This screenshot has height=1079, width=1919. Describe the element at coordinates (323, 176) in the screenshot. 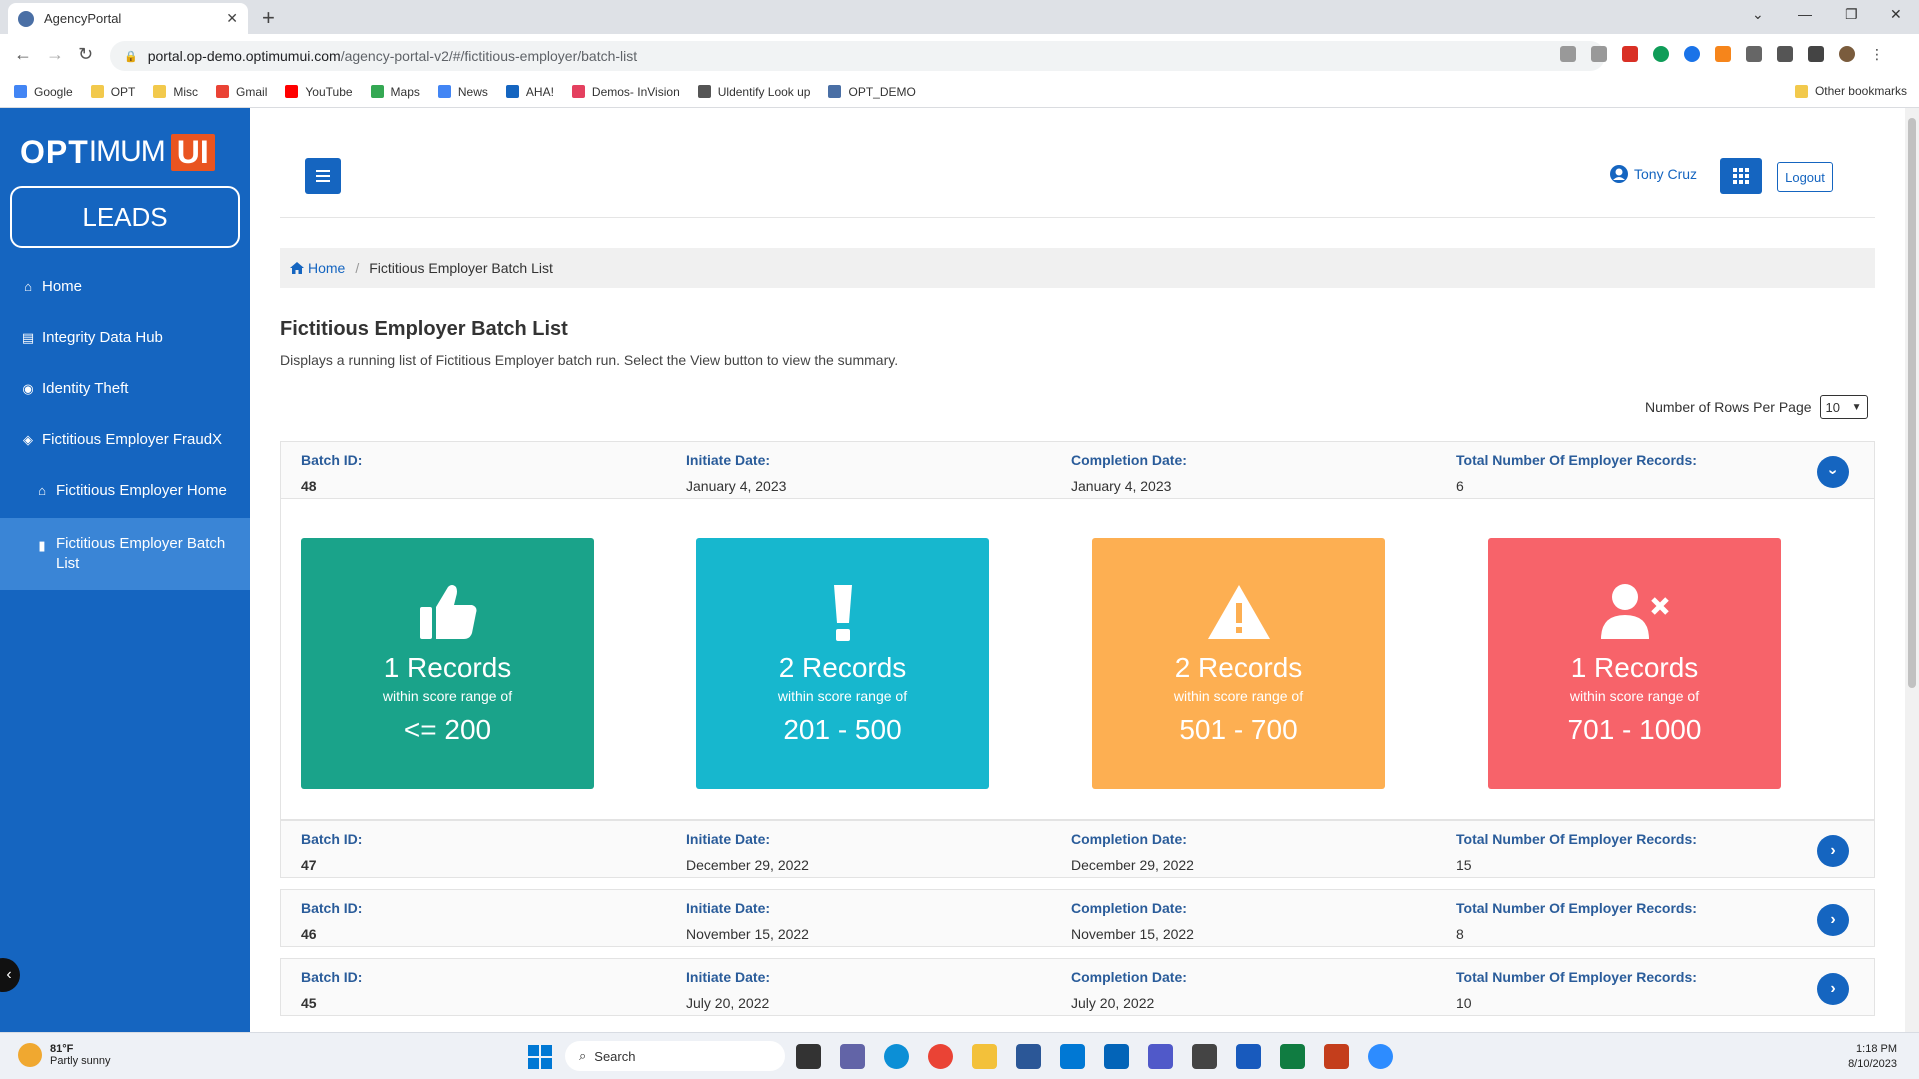

I see `menu-toggle-button` at that location.